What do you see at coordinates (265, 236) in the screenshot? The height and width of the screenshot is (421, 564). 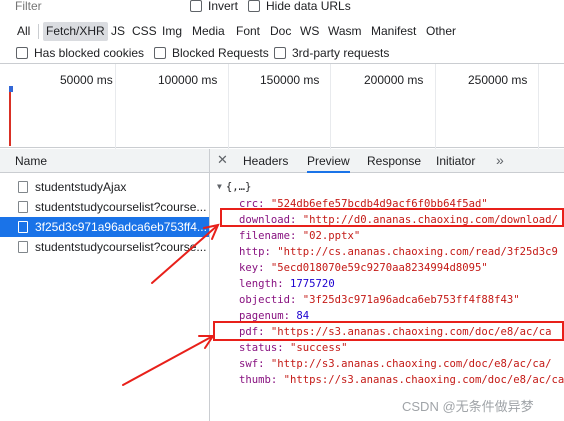 I see `json-key: filename` at bounding box center [265, 236].